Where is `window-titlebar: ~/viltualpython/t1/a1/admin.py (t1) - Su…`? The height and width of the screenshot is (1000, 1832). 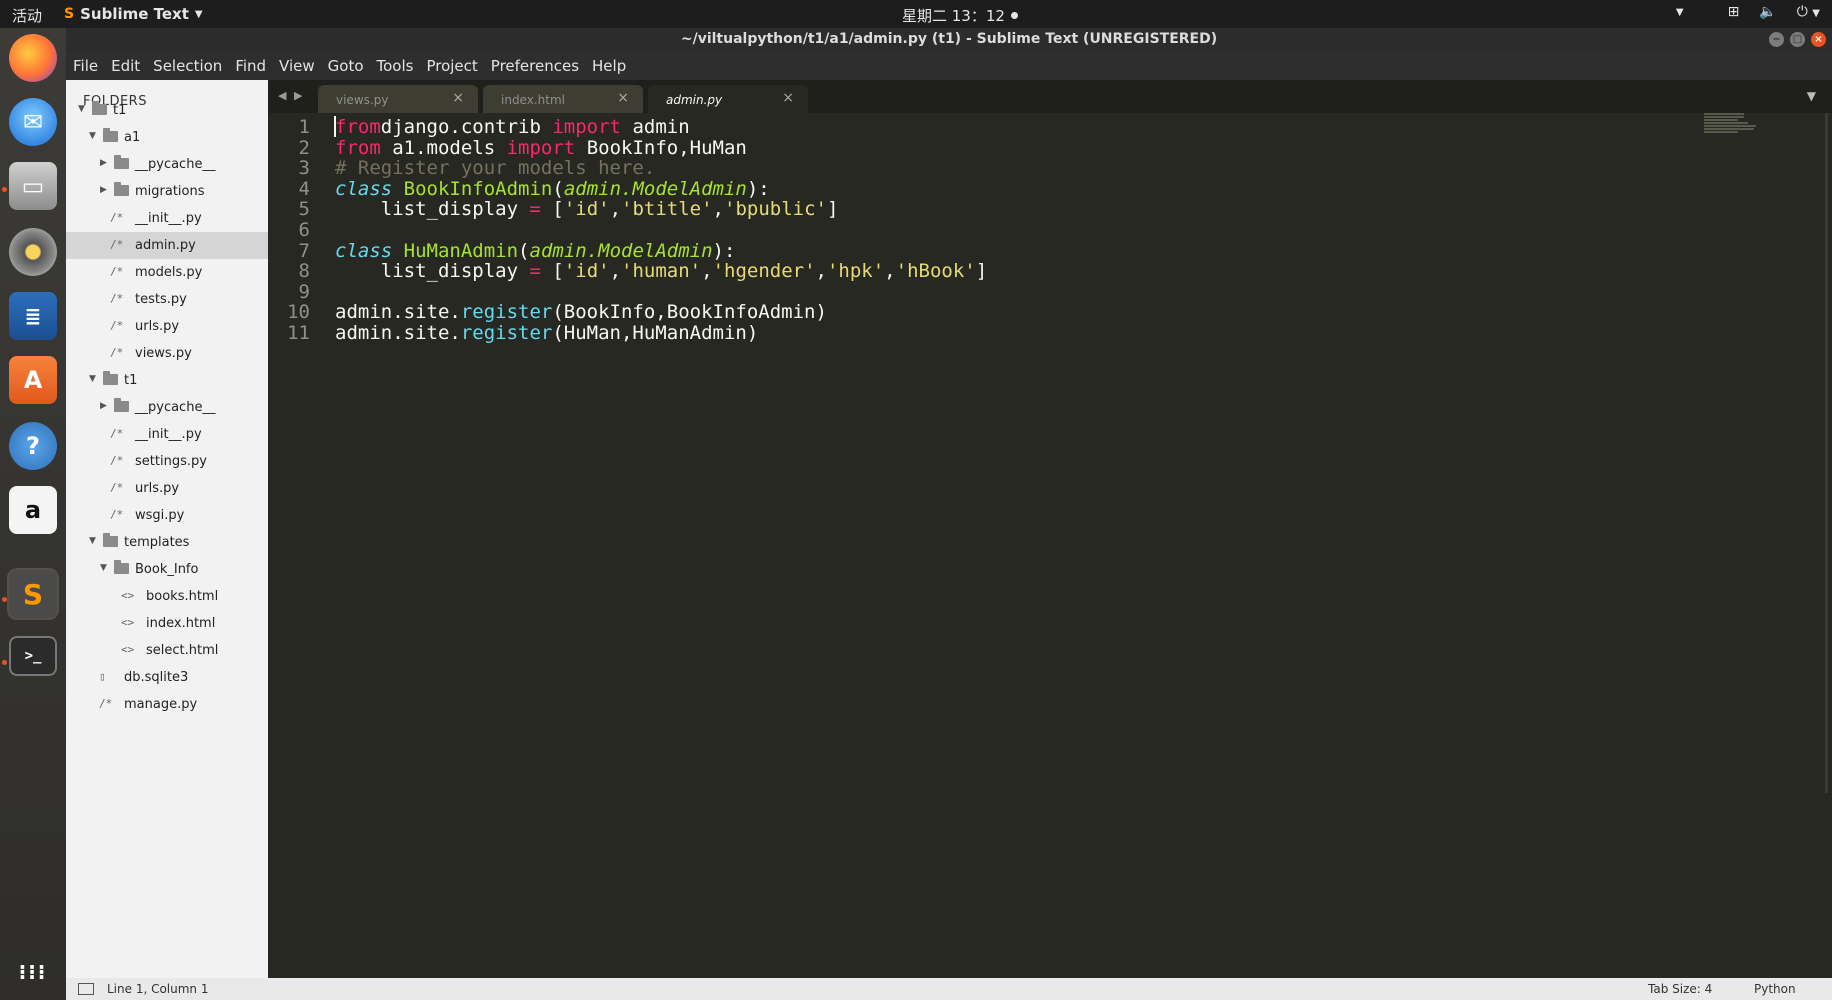 window-titlebar: ~/viltualpython/t1/a1/admin.py (t1) - Su… is located at coordinates (949, 40).